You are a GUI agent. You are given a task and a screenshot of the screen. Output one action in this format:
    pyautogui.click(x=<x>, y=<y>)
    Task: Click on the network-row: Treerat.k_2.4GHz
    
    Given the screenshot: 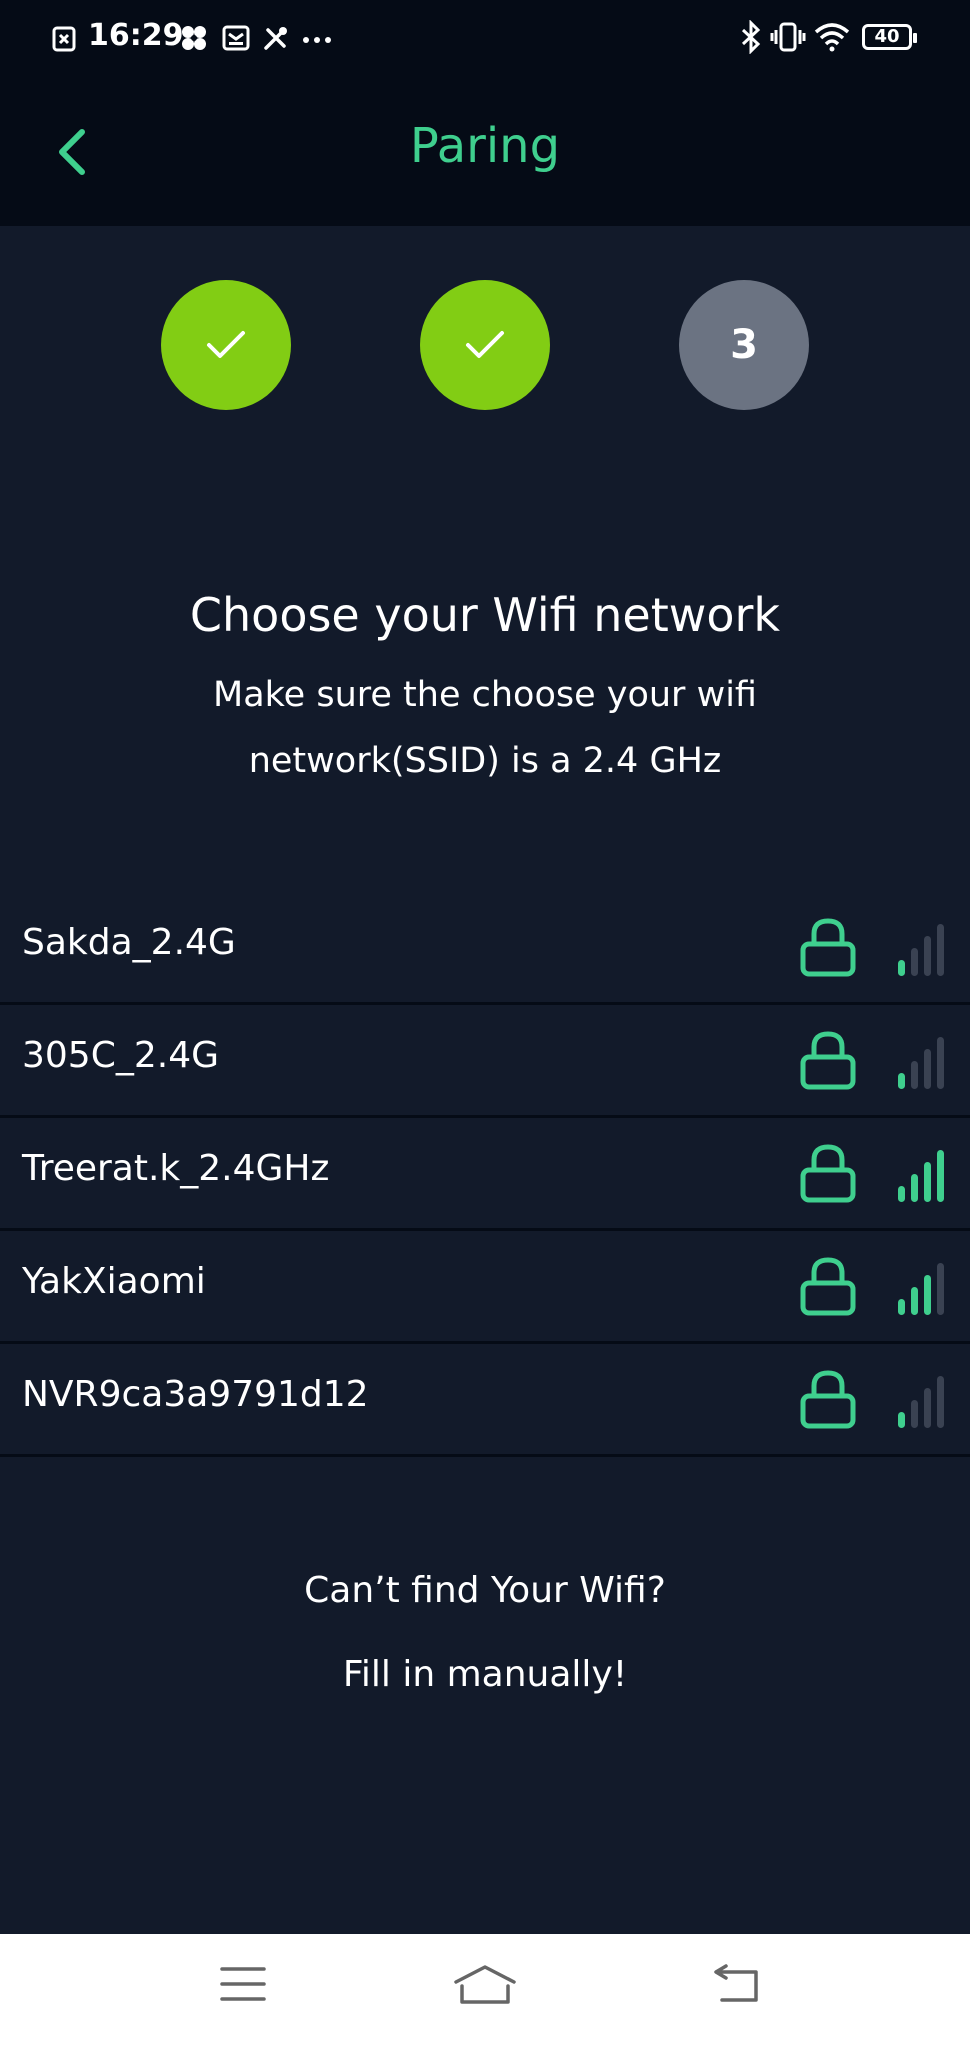 What is the action you would take?
    pyautogui.click(x=485, y=1174)
    